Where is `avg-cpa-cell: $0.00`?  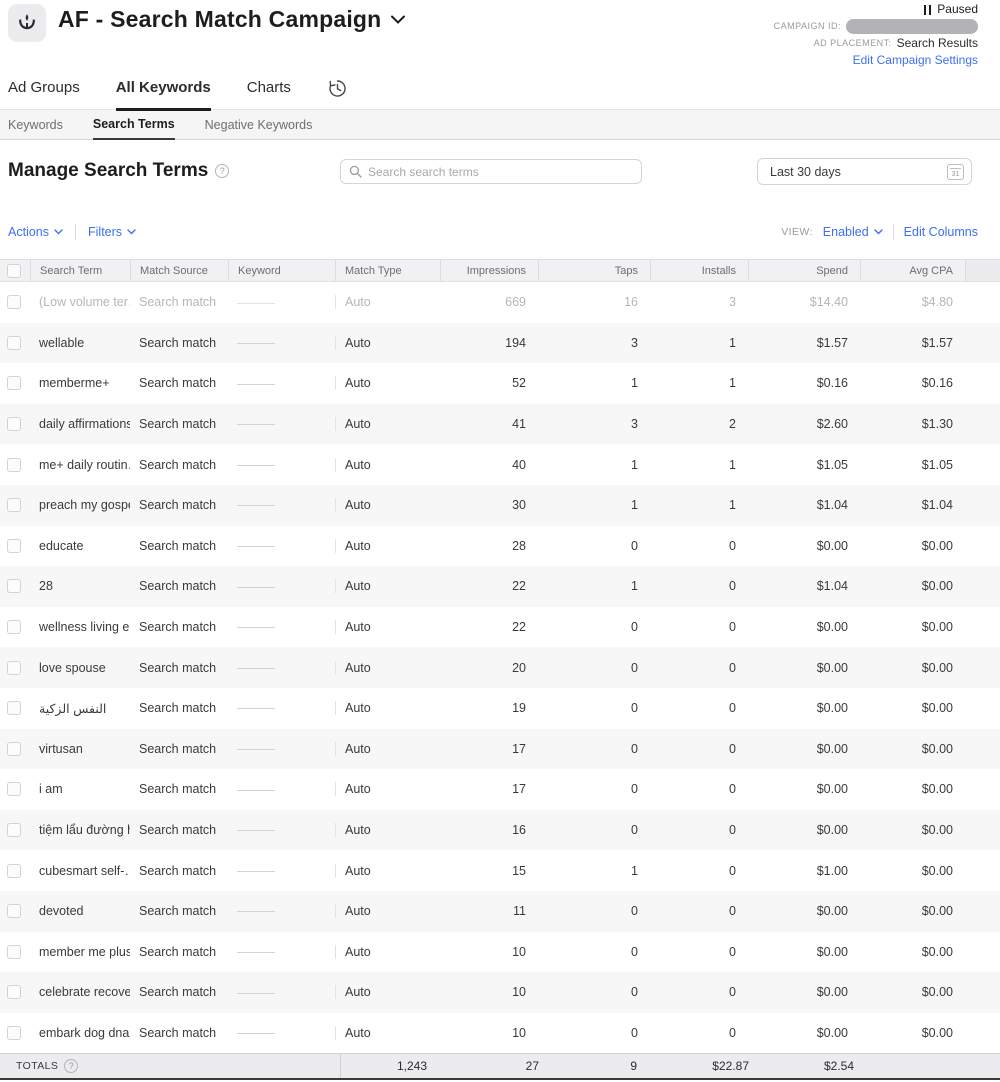
avg-cpa-cell: $0.00 is located at coordinates (937, 830).